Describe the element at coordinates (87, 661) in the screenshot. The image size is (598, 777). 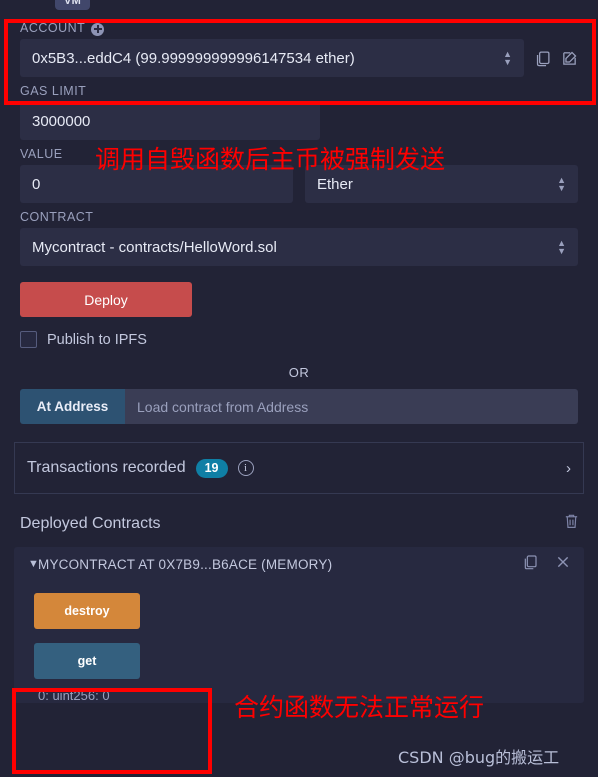
I see `function-button-get: get` at that location.